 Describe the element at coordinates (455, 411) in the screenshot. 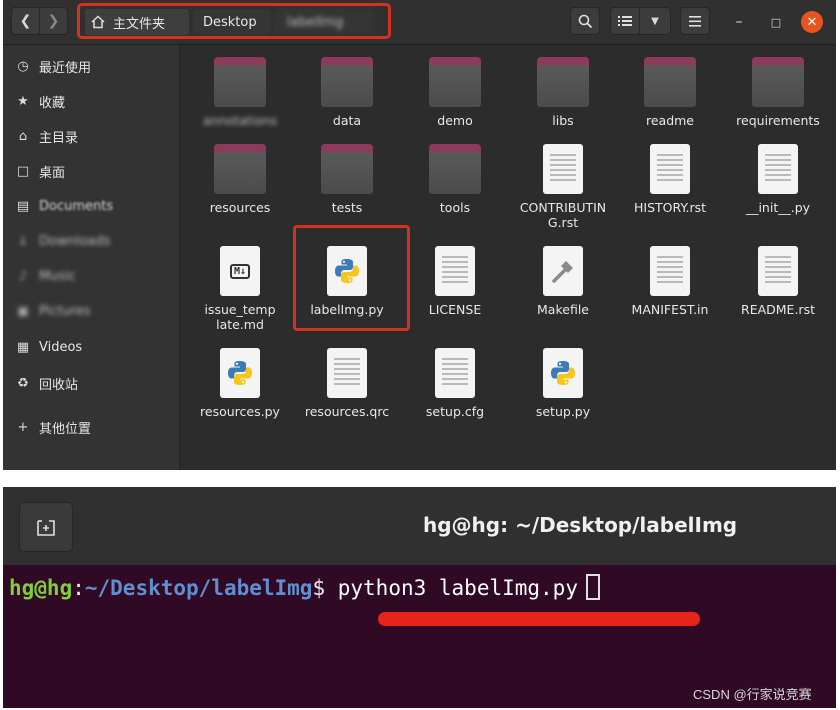

I see `file-name: setup.cfg` at that location.